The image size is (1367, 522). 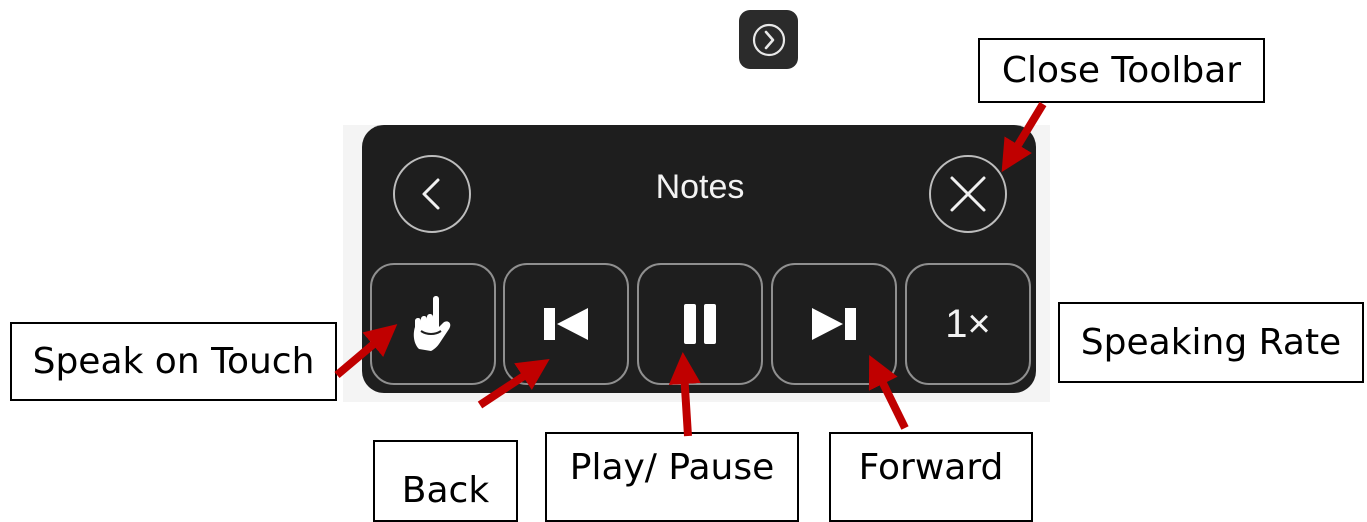 What do you see at coordinates (1024, 137) in the screenshot?
I see `arrow-close-toolbar` at bounding box center [1024, 137].